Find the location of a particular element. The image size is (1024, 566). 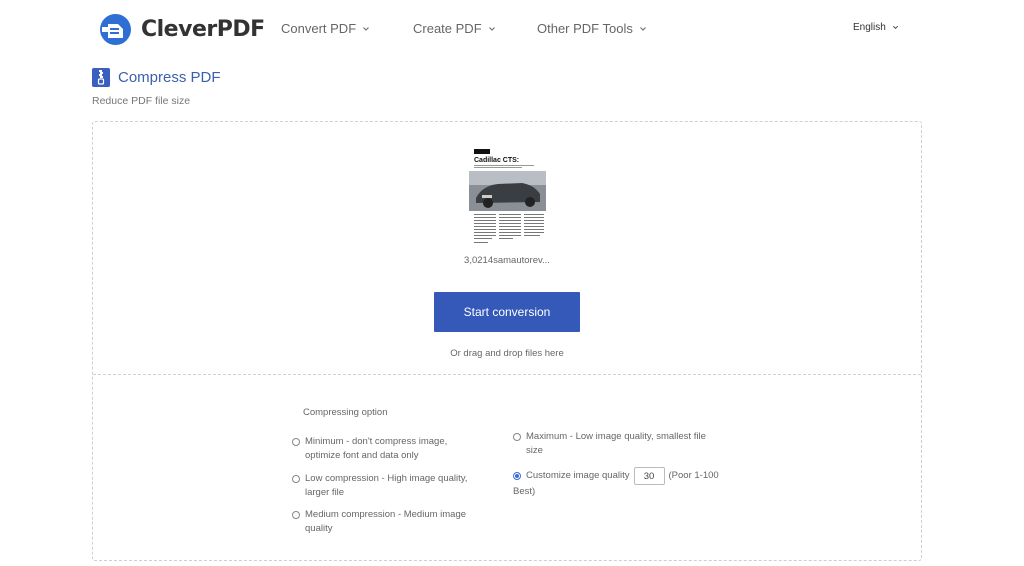

thumbnail-heading: Cadillac CTS: is located at coordinates (496, 160).